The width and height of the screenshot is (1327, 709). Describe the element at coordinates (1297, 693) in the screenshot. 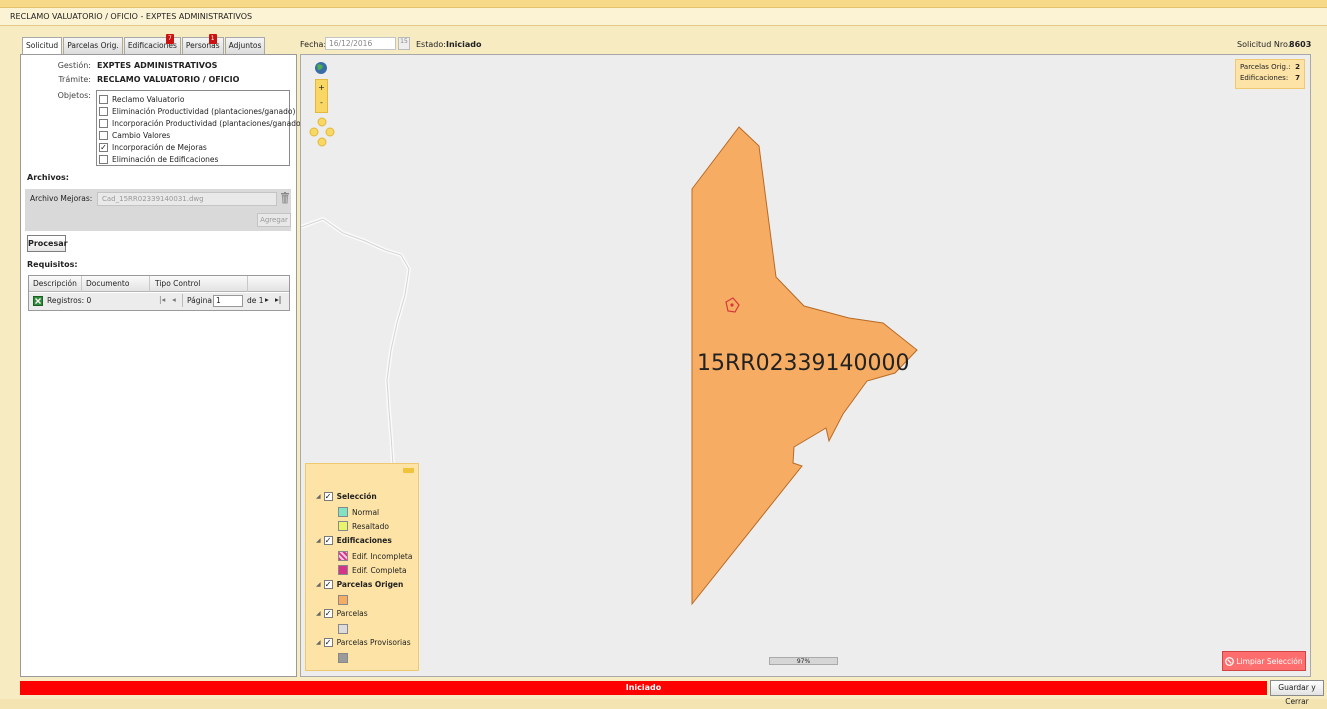

I see `guardar-cerrar-button: Guardar y Cerrar` at that location.